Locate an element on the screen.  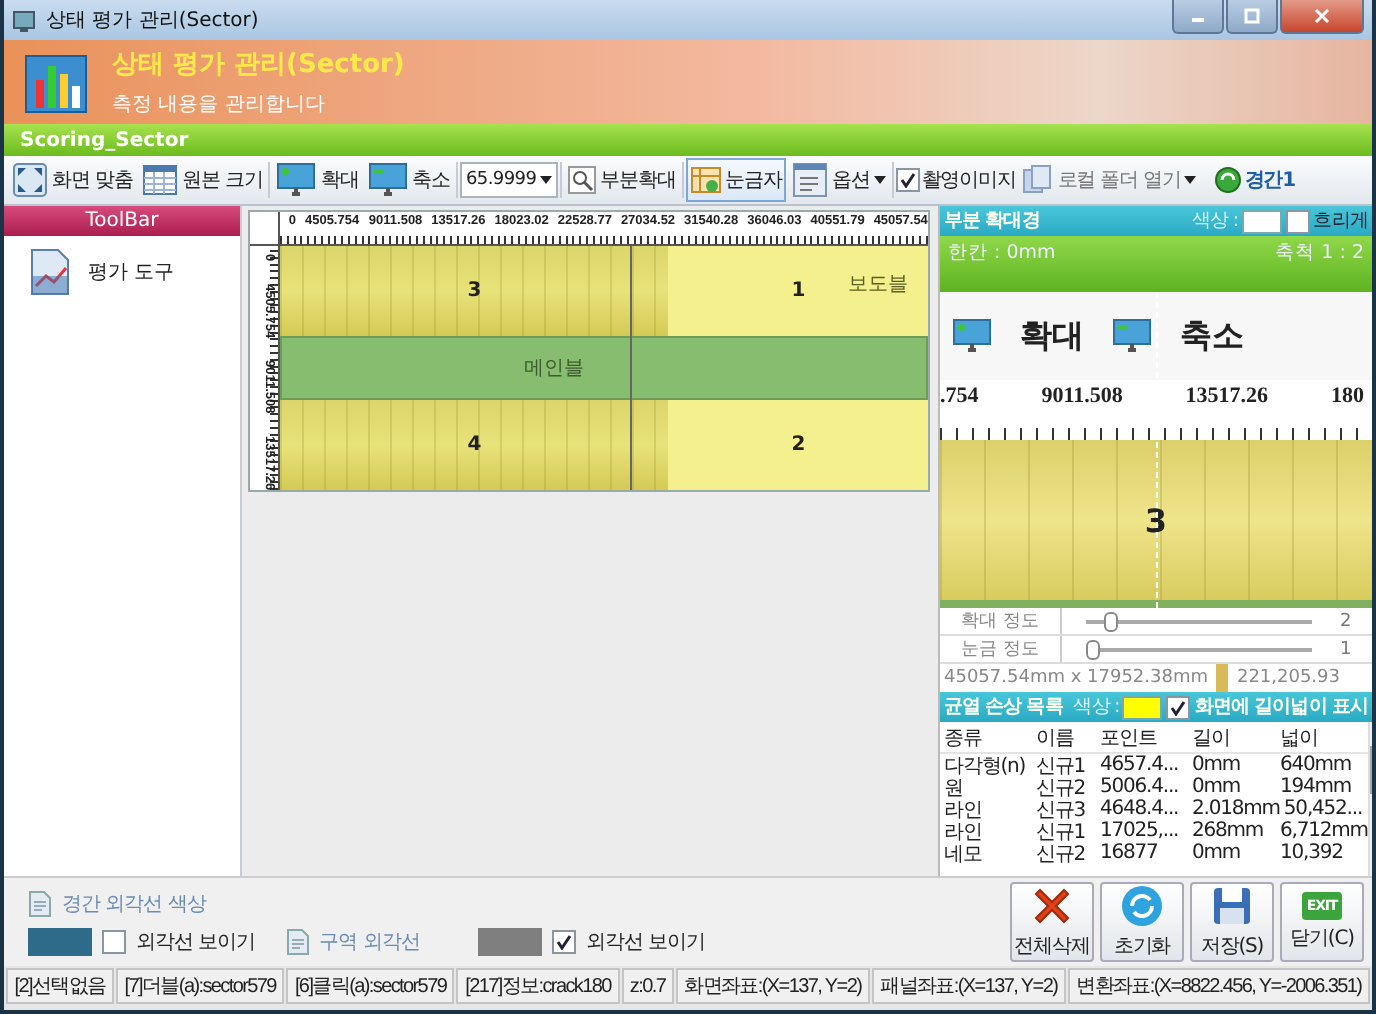
status-field: [7]더블(a):sector579 is located at coordinates (200, 986).